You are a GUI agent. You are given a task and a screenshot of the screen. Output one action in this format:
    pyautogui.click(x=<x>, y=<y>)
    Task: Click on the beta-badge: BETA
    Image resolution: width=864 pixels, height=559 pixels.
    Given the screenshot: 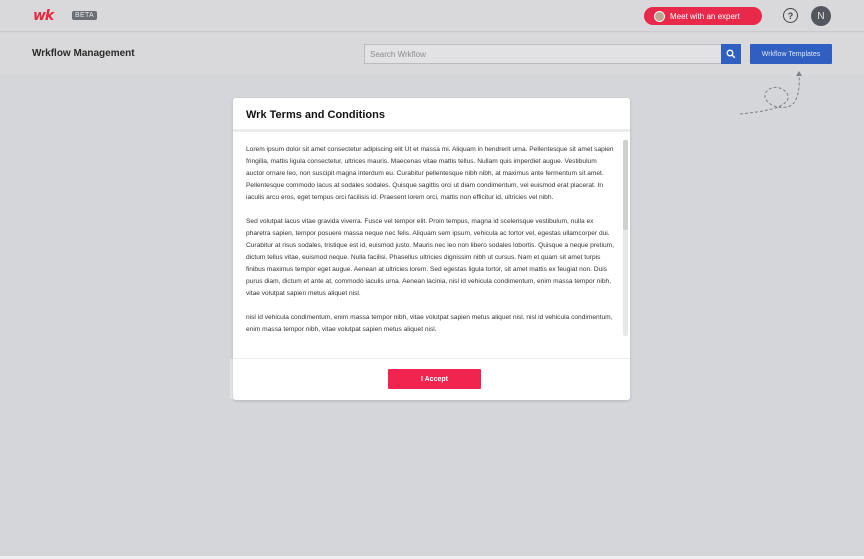 What is the action you would take?
    pyautogui.click(x=84, y=15)
    